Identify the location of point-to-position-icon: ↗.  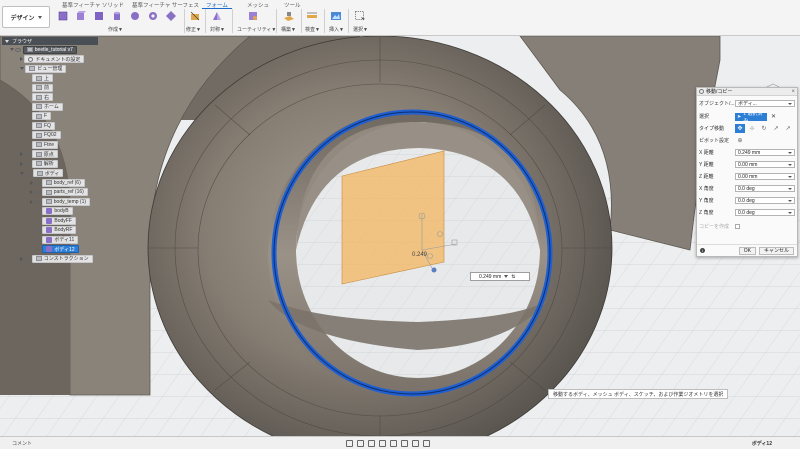
(788, 128).